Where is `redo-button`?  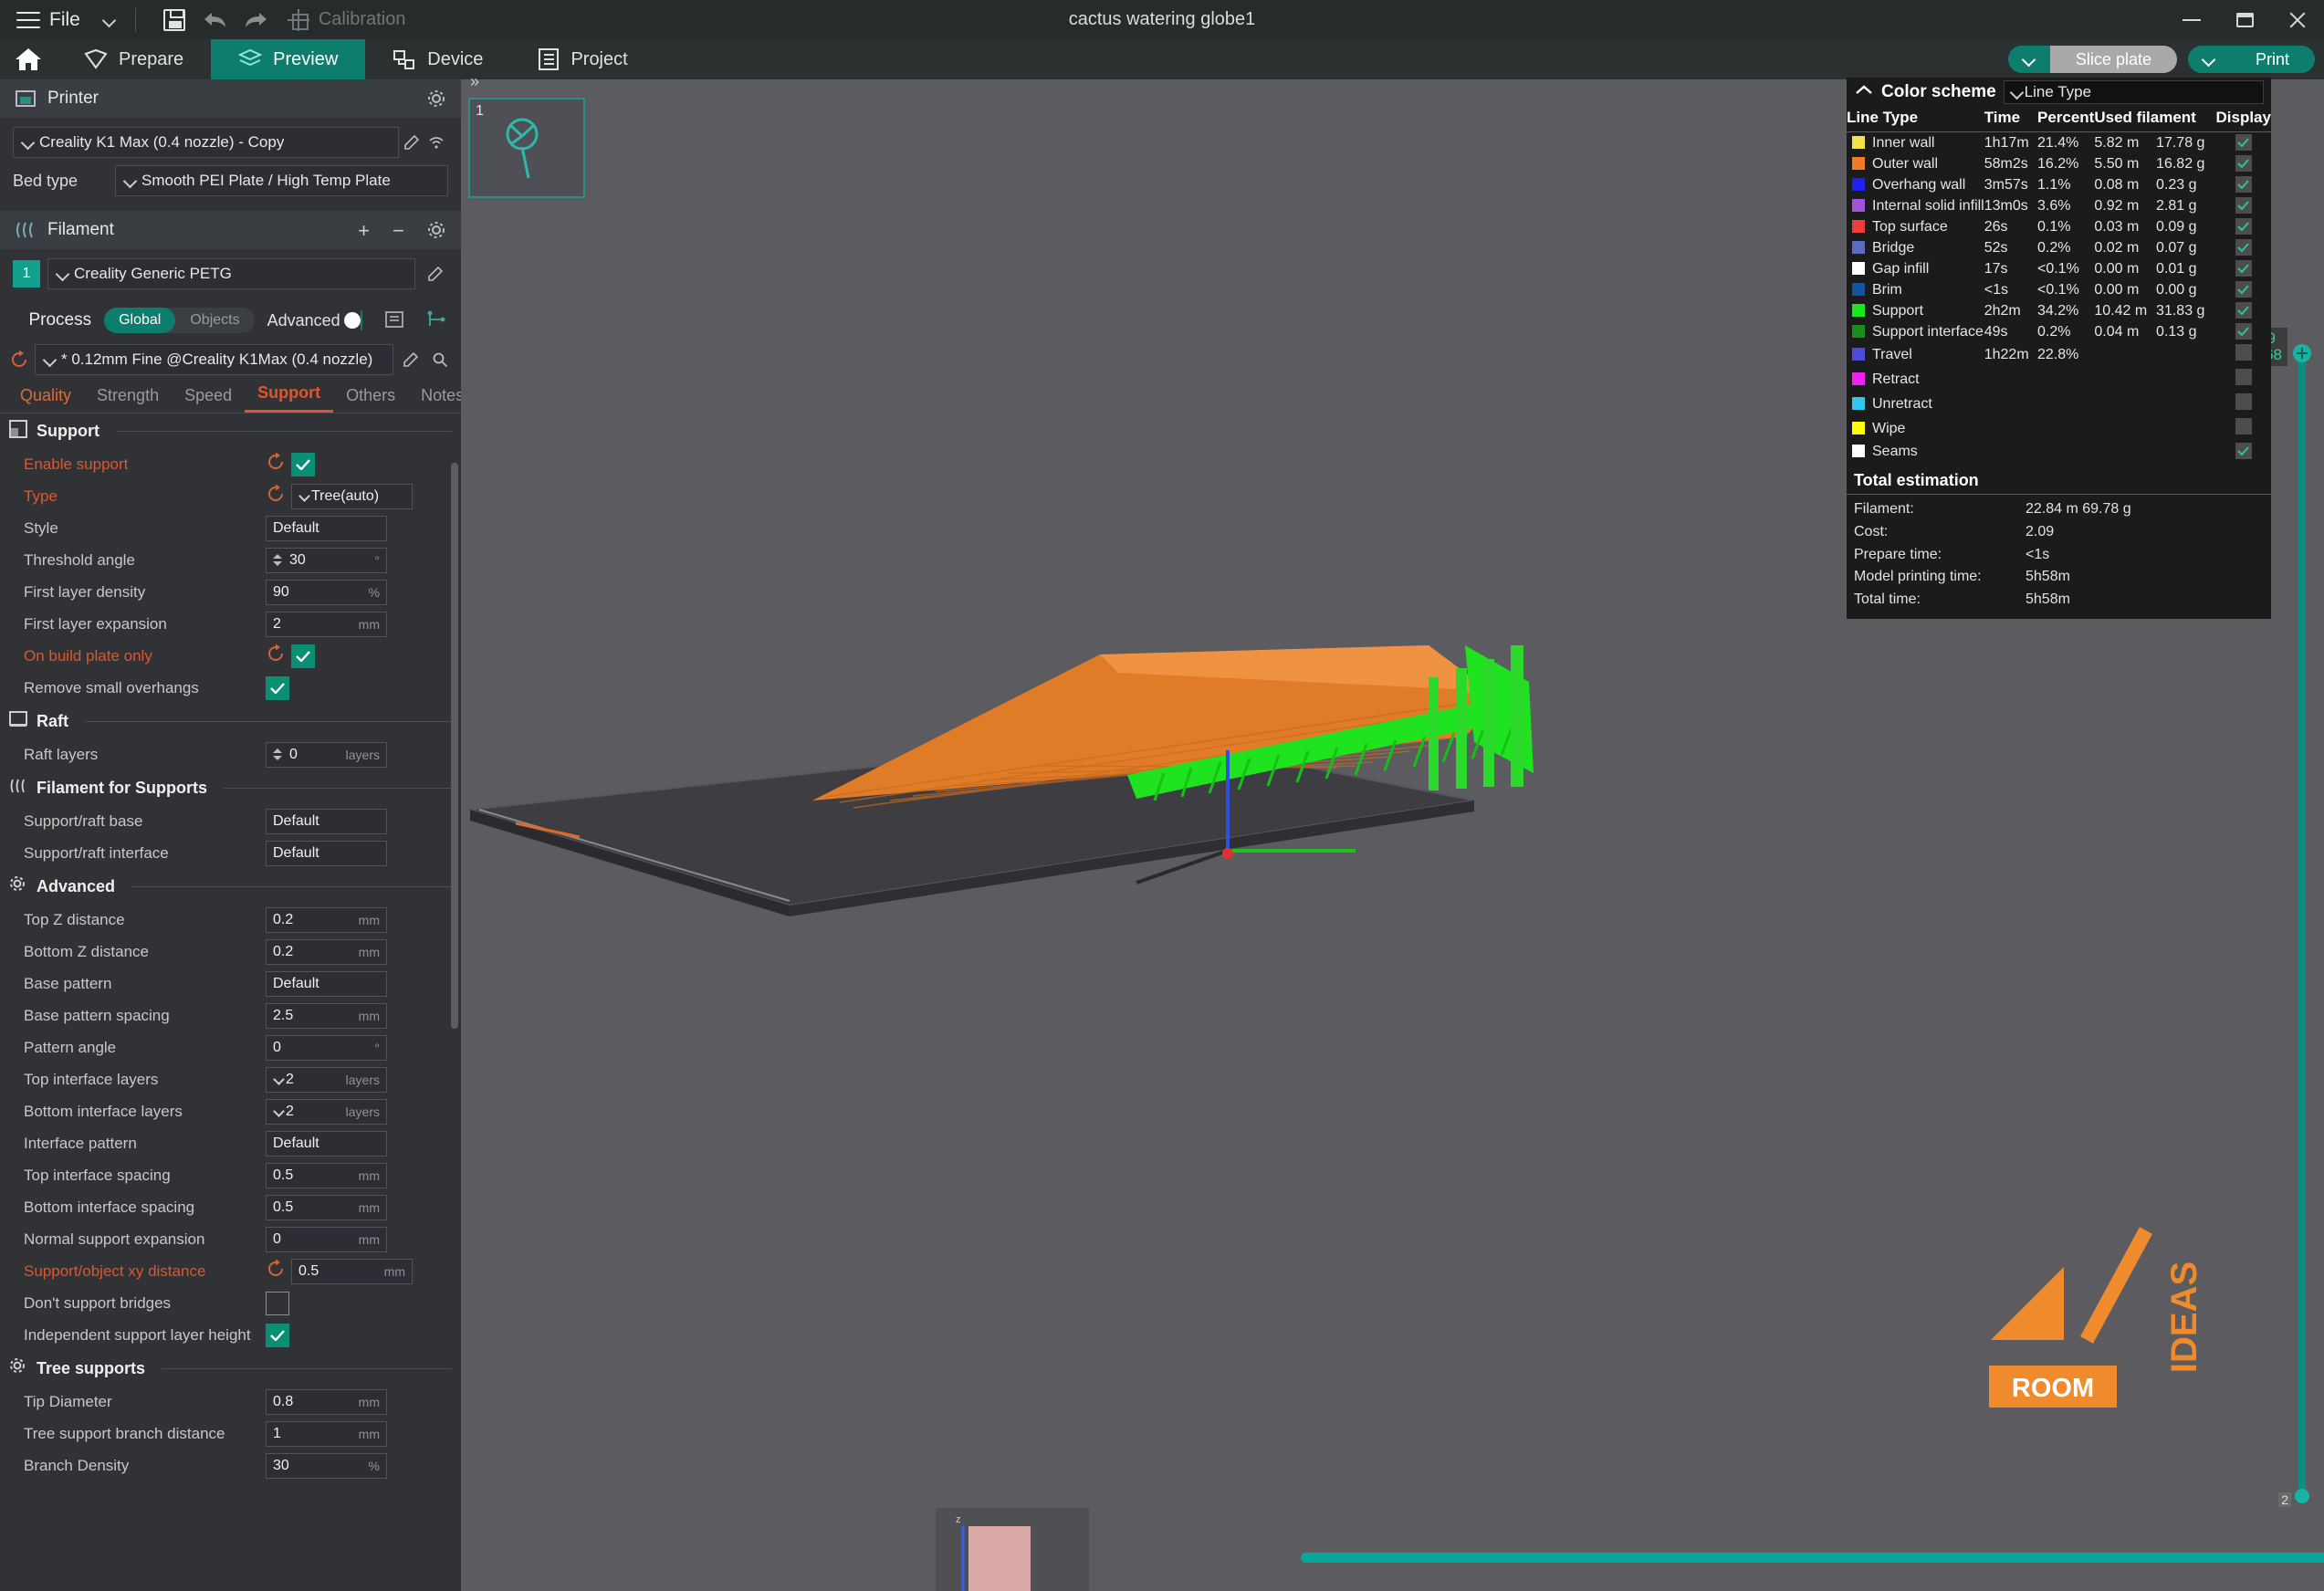 redo-button is located at coordinates (255, 19).